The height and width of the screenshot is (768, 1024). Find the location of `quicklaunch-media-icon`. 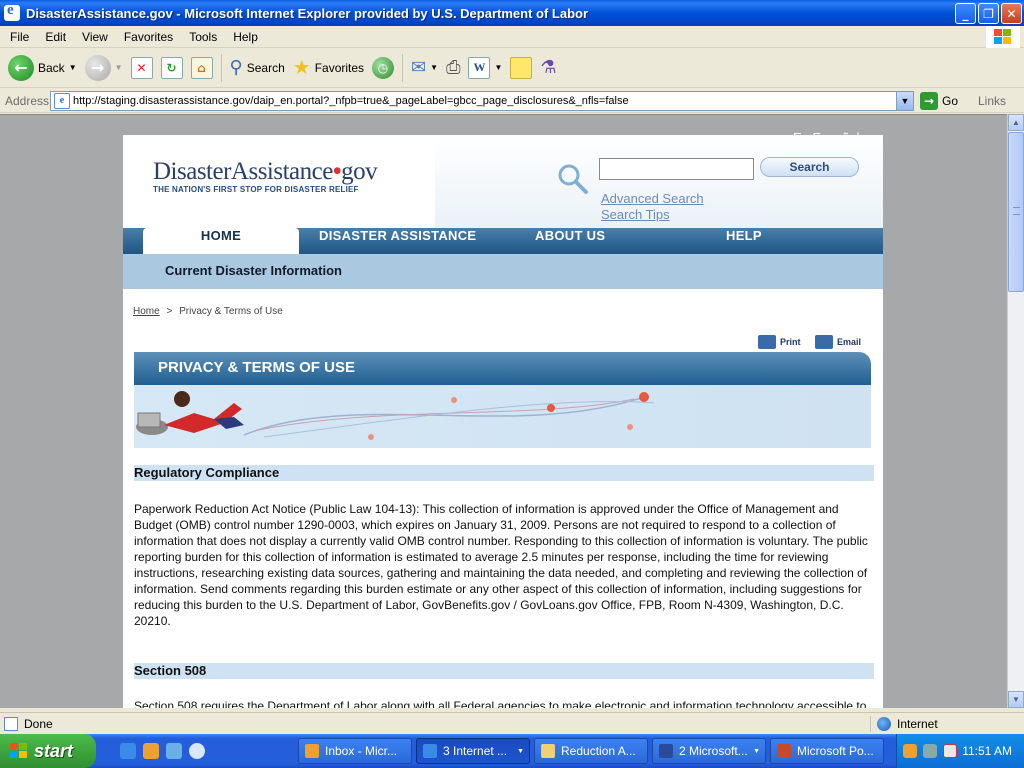

quicklaunch-media-icon is located at coordinates (197, 751).